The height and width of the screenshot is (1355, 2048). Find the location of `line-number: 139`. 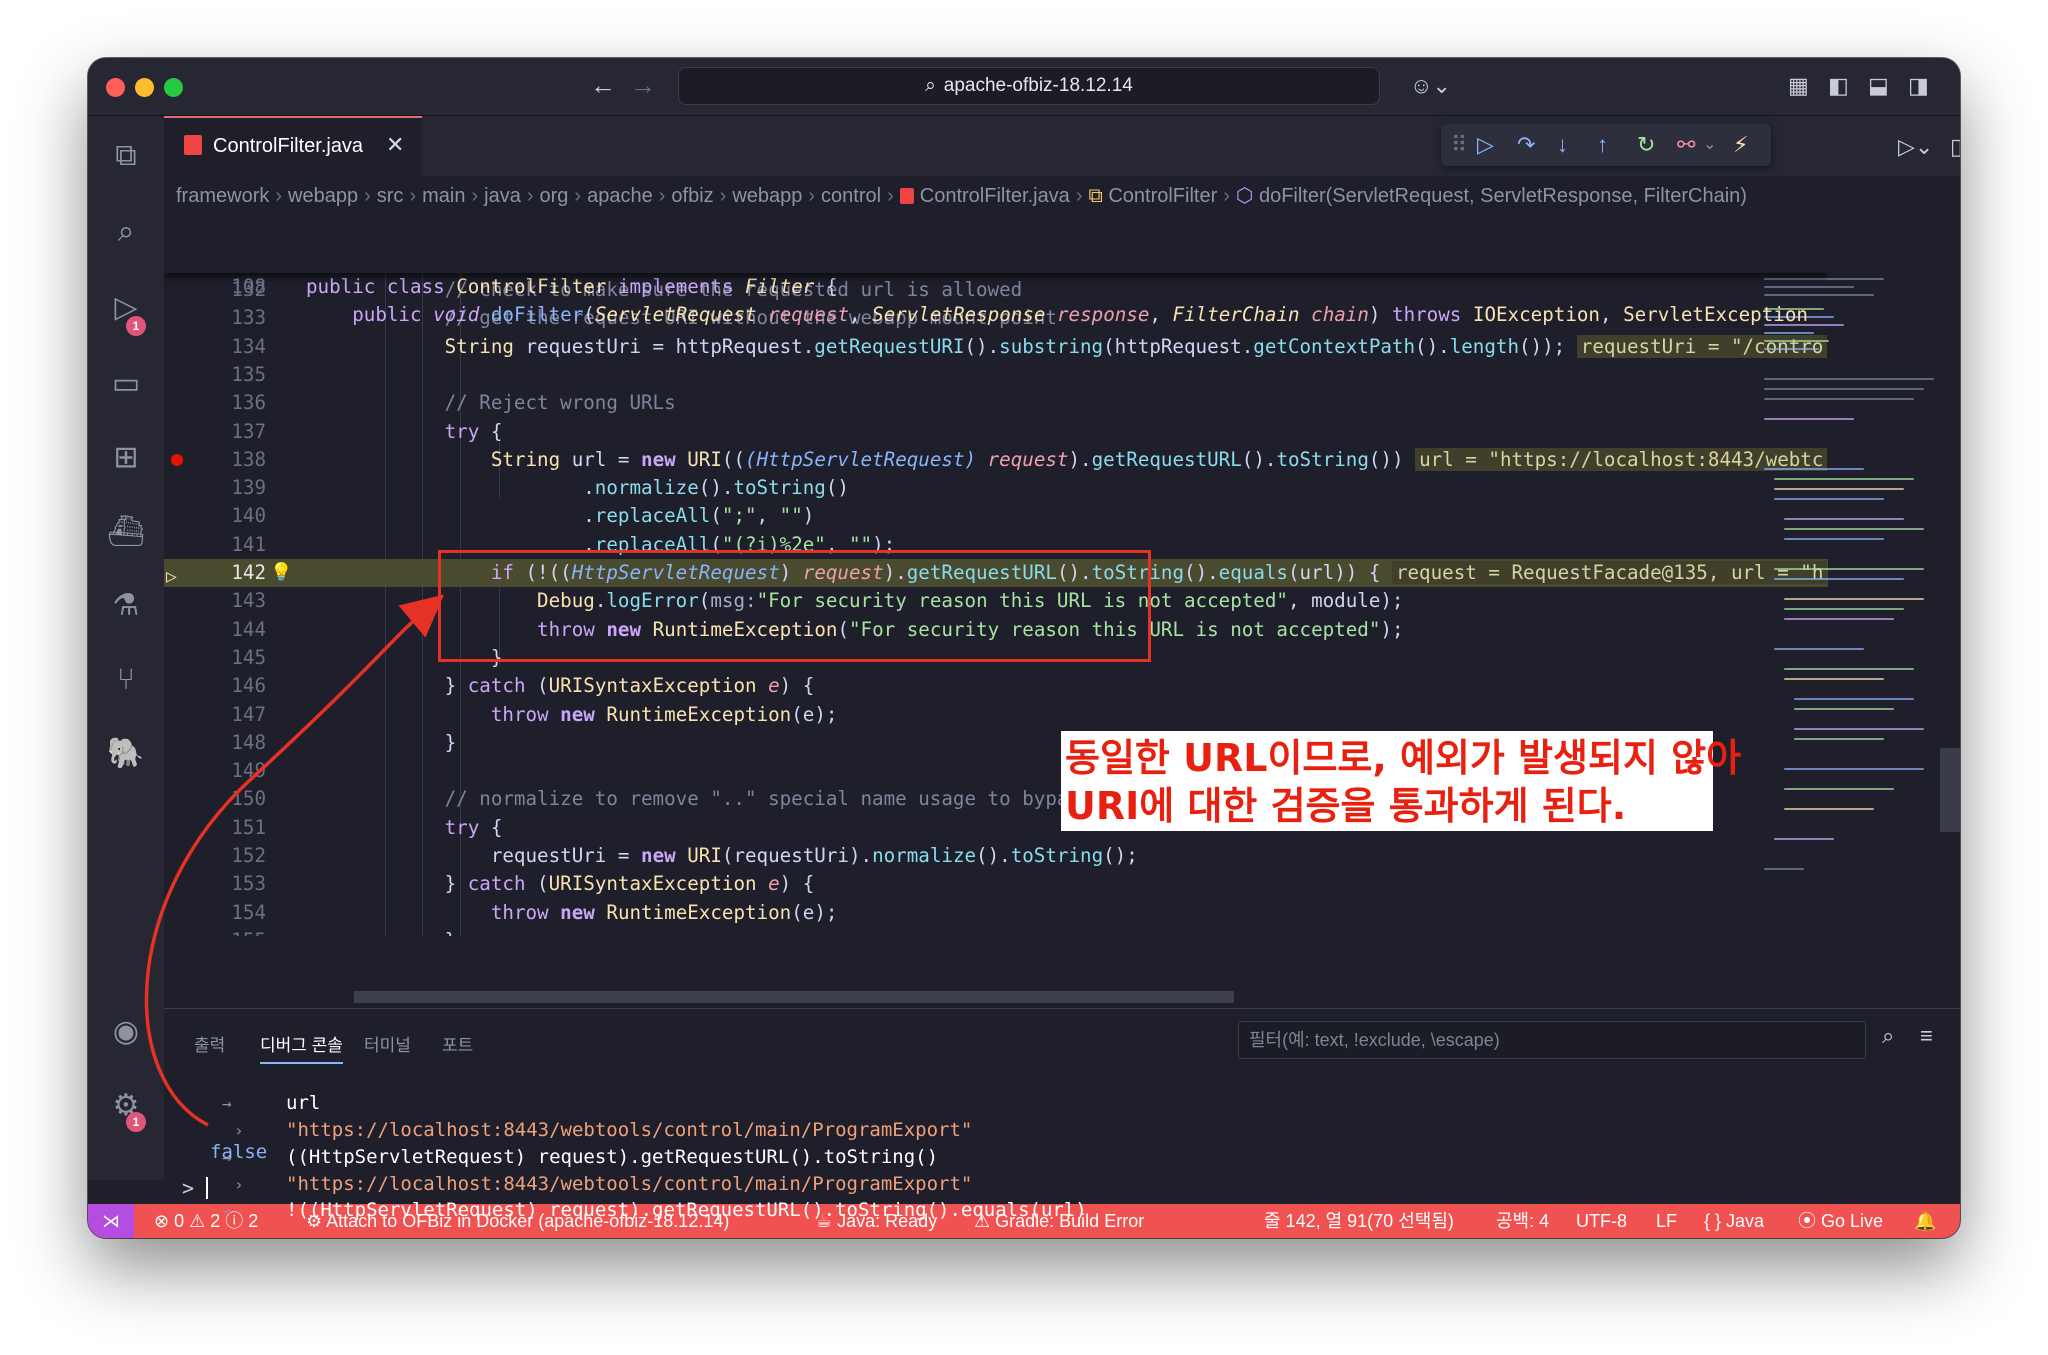

line-number: 139 is located at coordinates (248, 488).